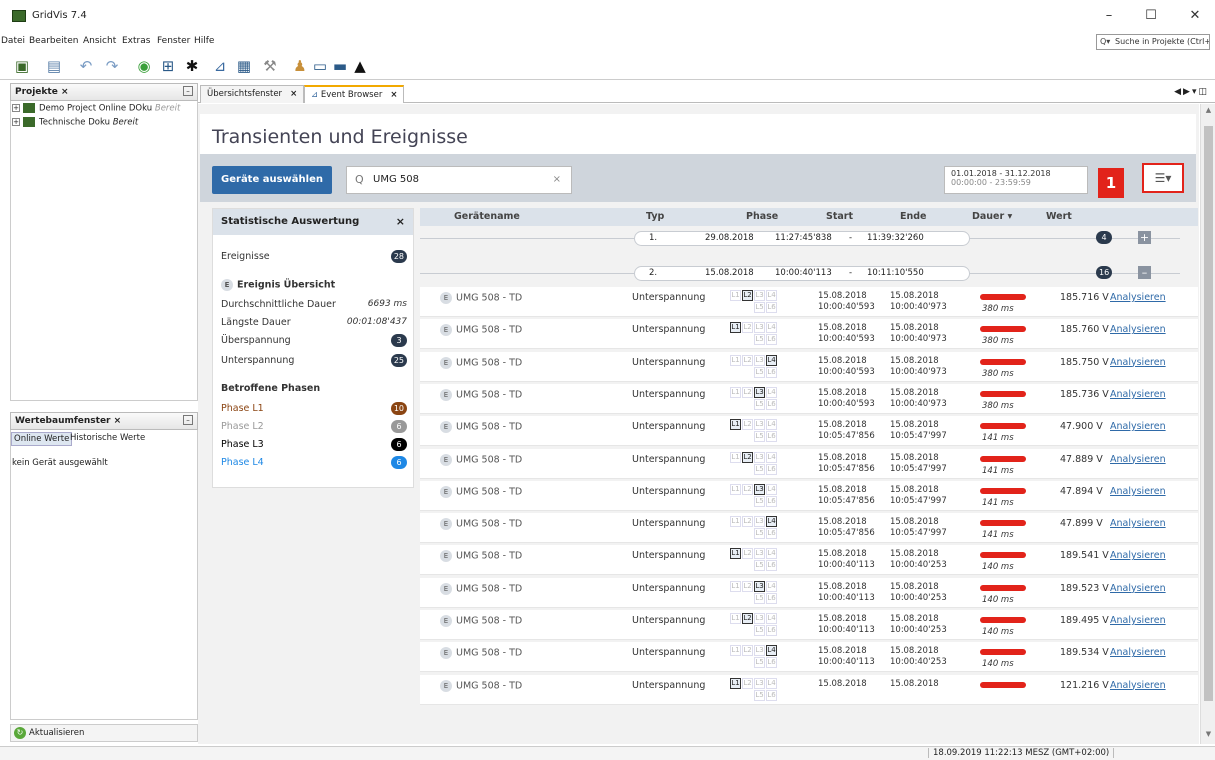 This screenshot has width=1215, height=760. Describe the element at coordinates (489, 330) in the screenshot. I see `device-label: UMG 508 - TD` at that location.